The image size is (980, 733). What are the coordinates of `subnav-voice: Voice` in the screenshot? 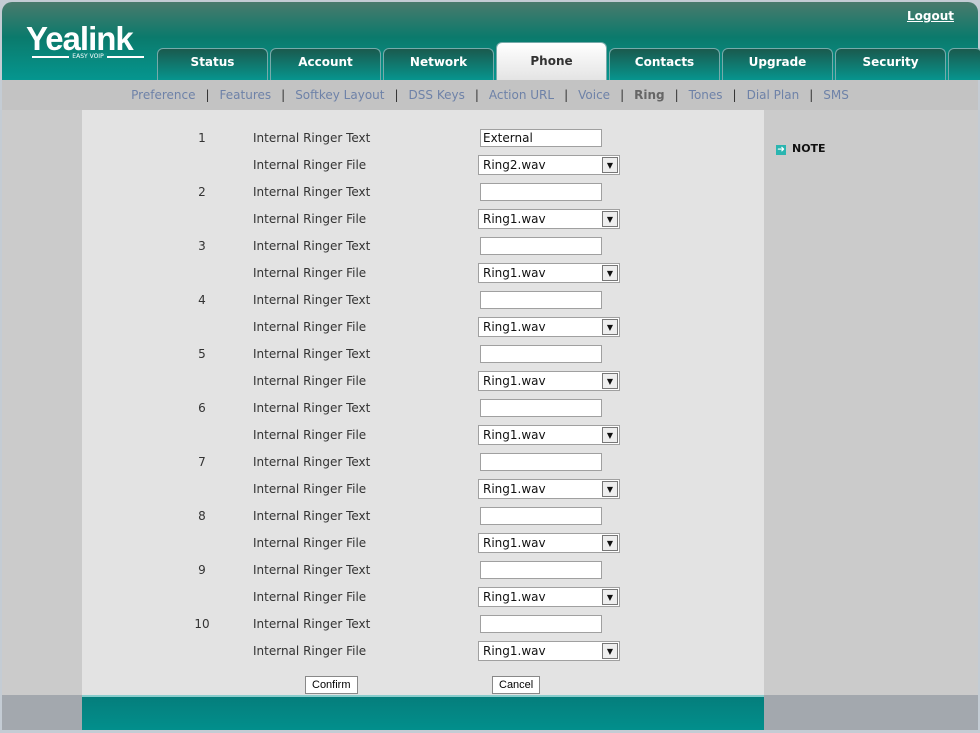 It's located at (594, 95).